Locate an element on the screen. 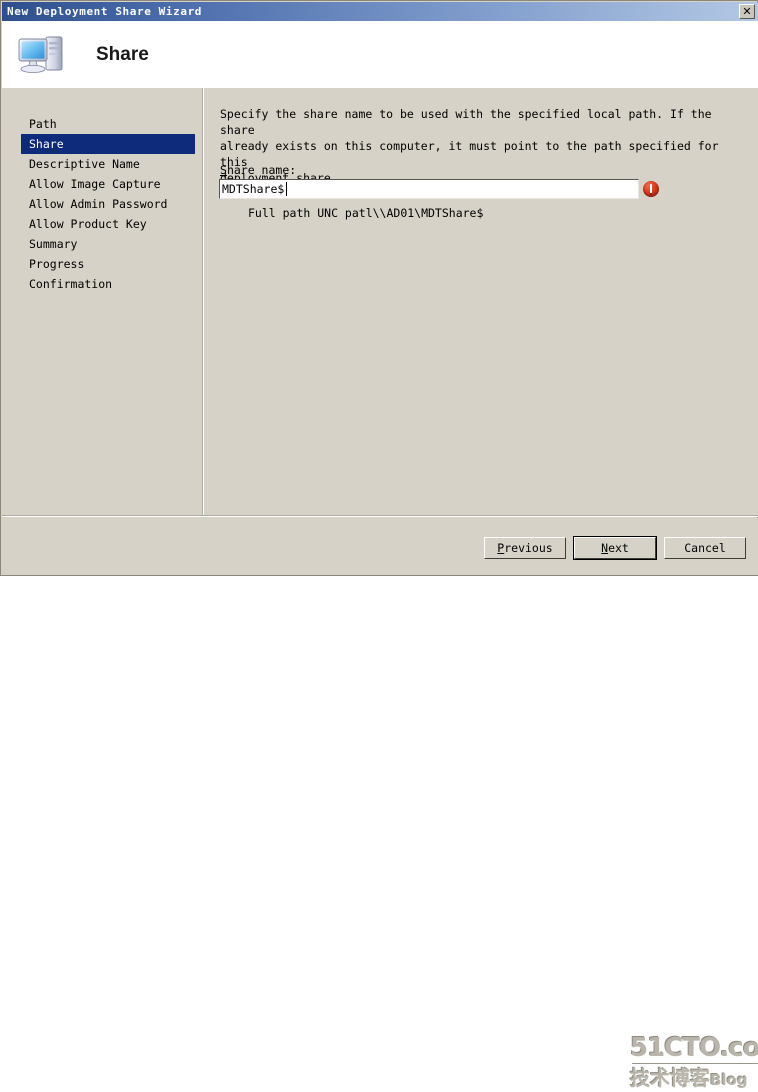  window-title: New Deployment Share Wizard is located at coordinates (105, 11).